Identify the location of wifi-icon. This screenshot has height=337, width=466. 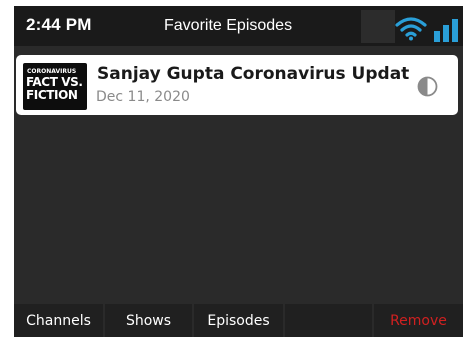
(411, 29).